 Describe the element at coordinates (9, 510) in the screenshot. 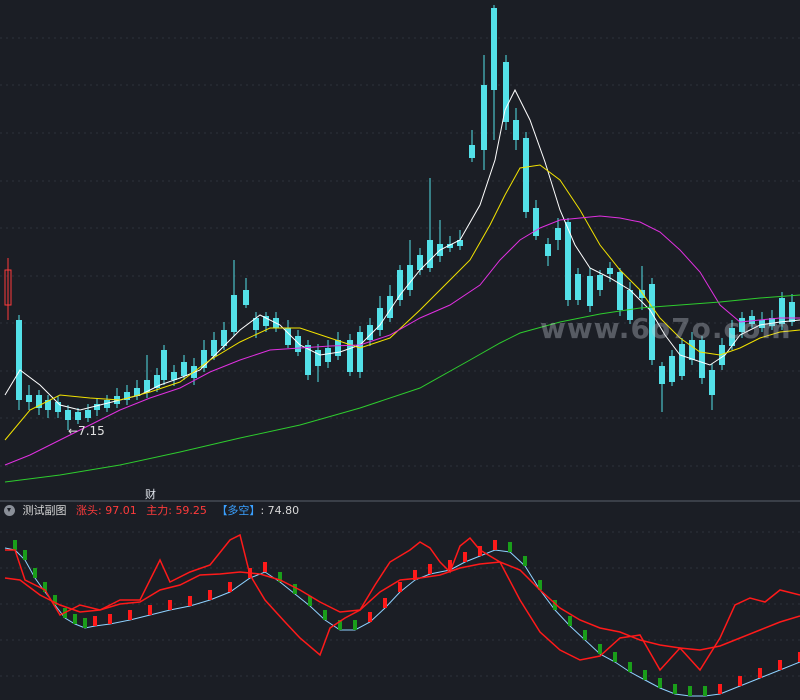

I see `collapse-icon` at that location.